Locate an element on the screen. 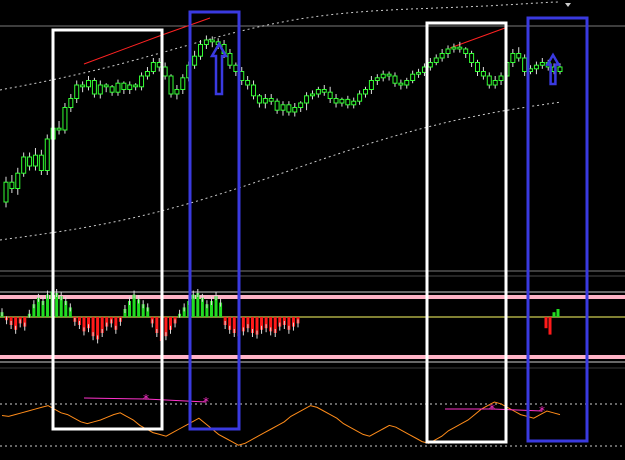  up-arrow-icon is located at coordinates (219, 68).